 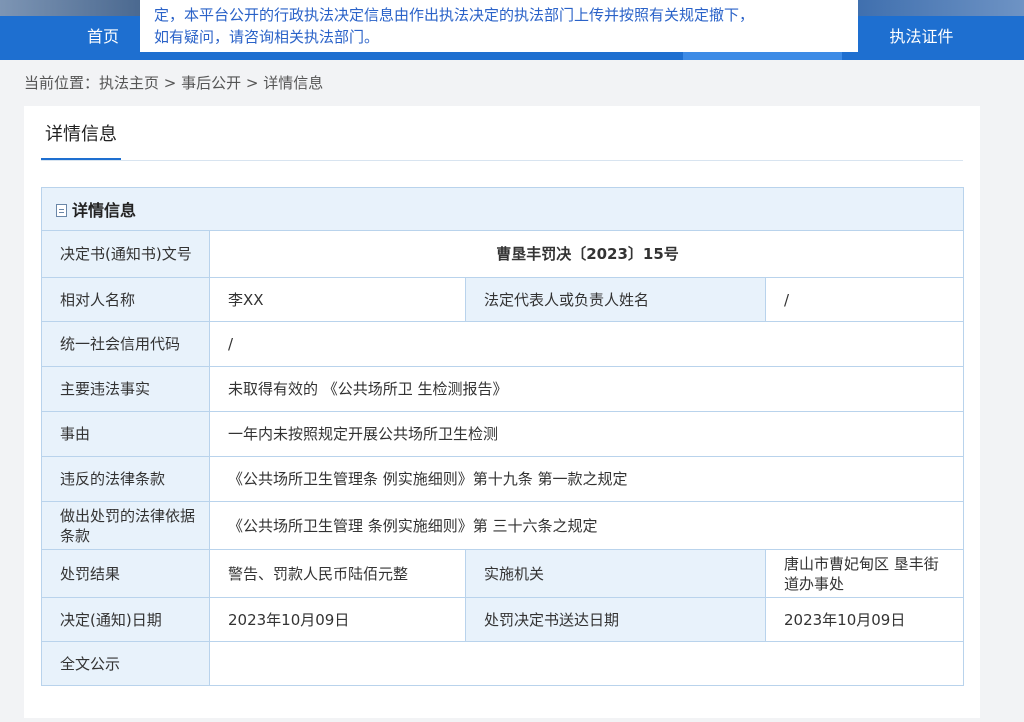 What do you see at coordinates (586, 254) in the screenshot?
I see `doc-no-value: 曹垦丰罚决〔2023〕15号` at bounding box center [586, 254].